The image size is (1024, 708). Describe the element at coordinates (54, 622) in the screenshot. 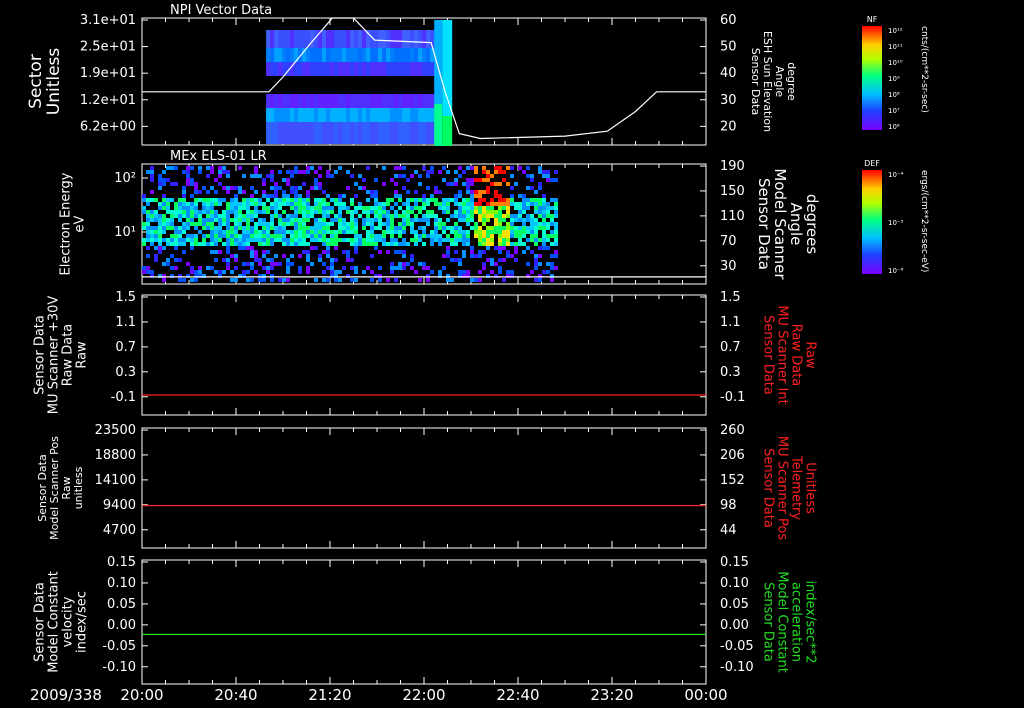

I see `left-axis-title-line: Model Constant` at that location.